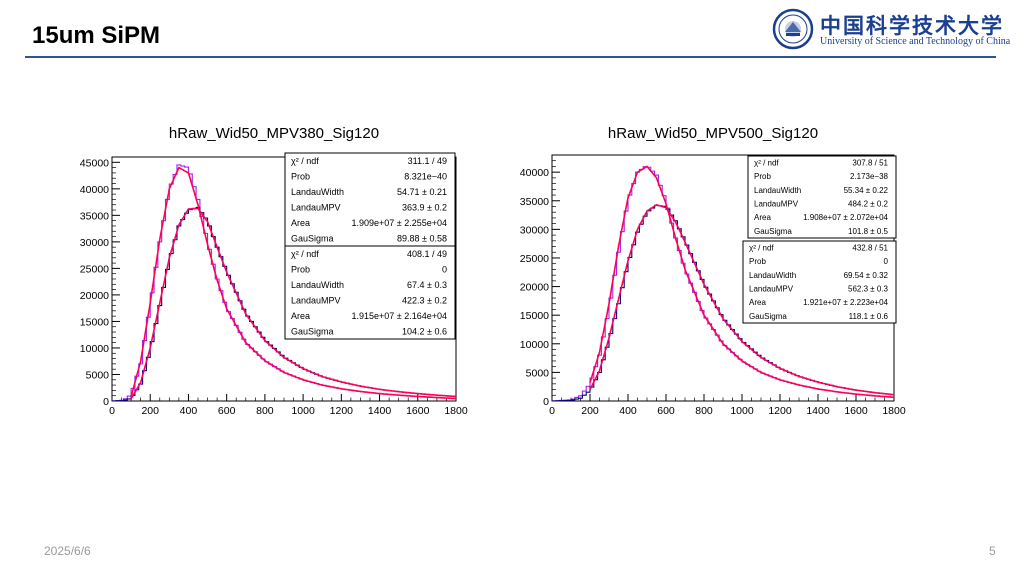 This screenshot has width=1024, height=576. What do you see at coordinates (427, 285) in the screenshot?
I see `stat-value: 67.4 ± 0.3` at bounding box center [427, 285].